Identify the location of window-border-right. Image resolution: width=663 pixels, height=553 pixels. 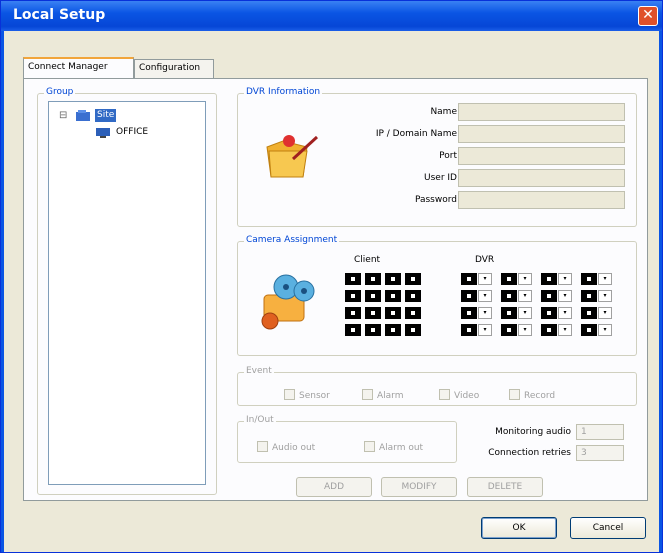
(660, 291).